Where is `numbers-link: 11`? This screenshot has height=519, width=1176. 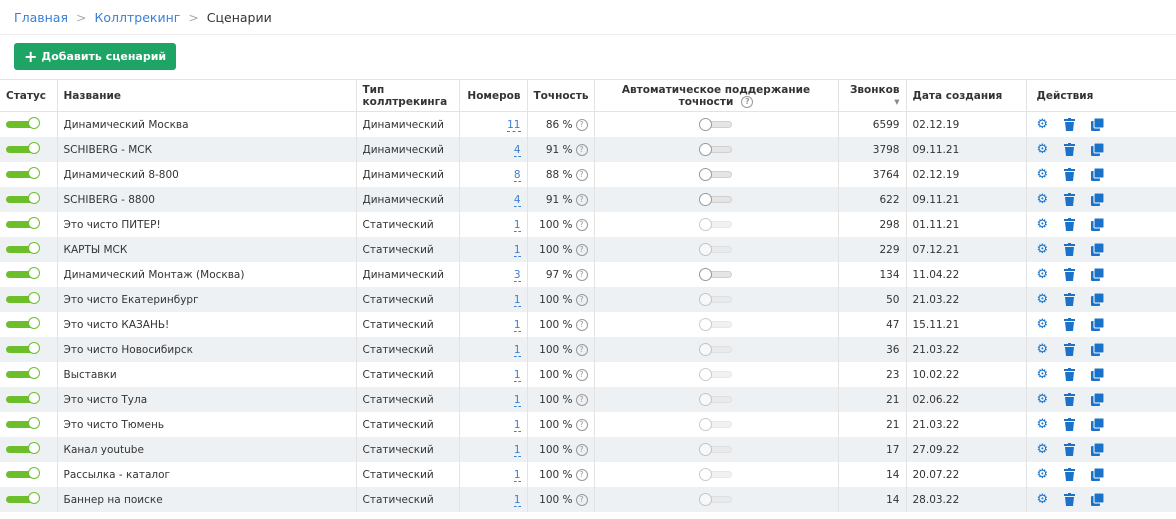
numbers-link: 11 is located at coordinates (514, 125).